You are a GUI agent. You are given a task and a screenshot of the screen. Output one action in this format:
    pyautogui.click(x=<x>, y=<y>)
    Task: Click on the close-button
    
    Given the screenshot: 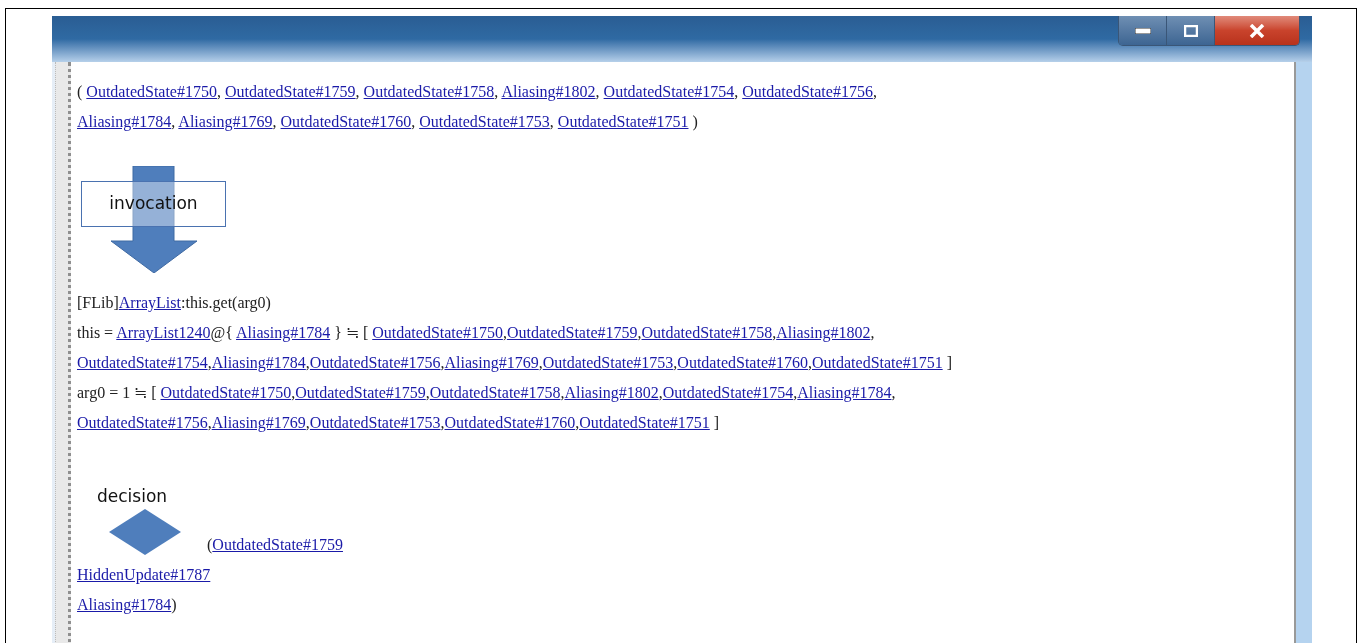 What is the action you would take?
    pyautogui.click(x=1257, y=30)
    